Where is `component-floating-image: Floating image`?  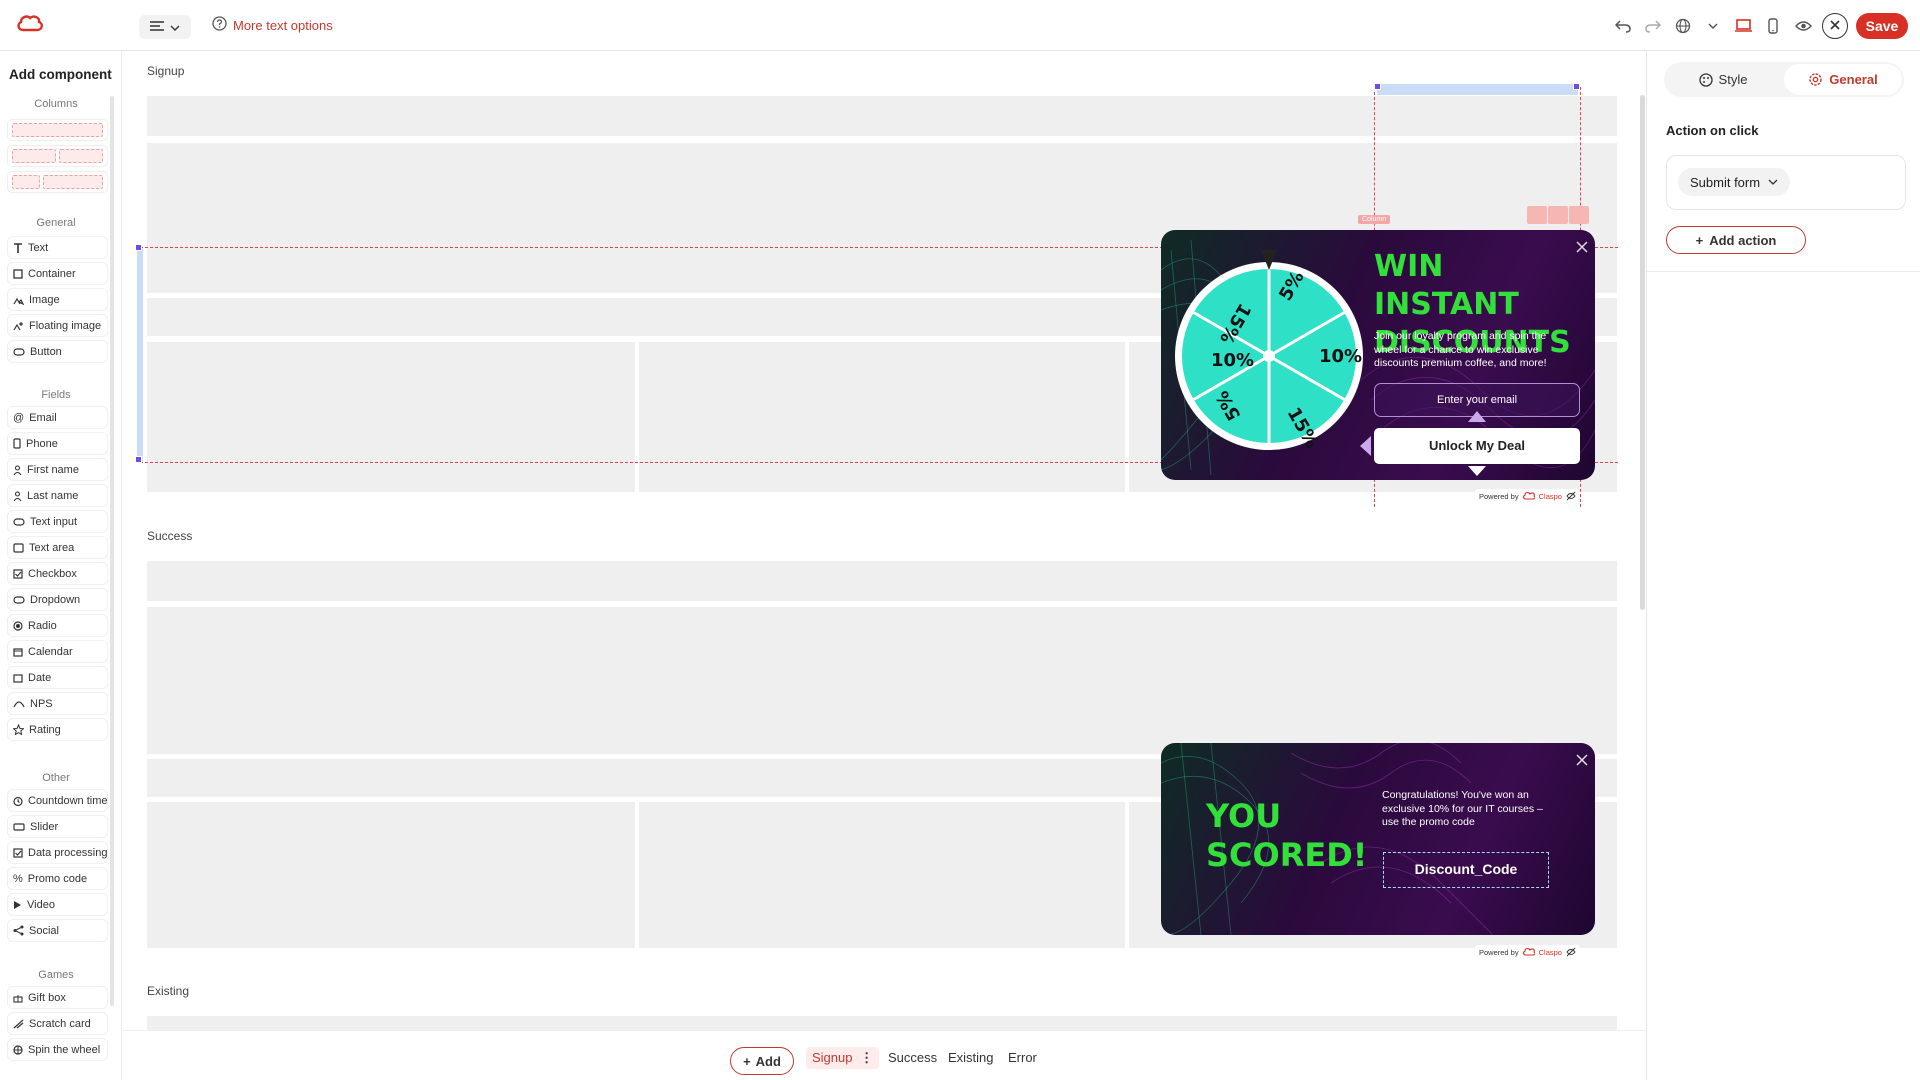 component-floating-image: Floating image is located at coordinates (57, 325).